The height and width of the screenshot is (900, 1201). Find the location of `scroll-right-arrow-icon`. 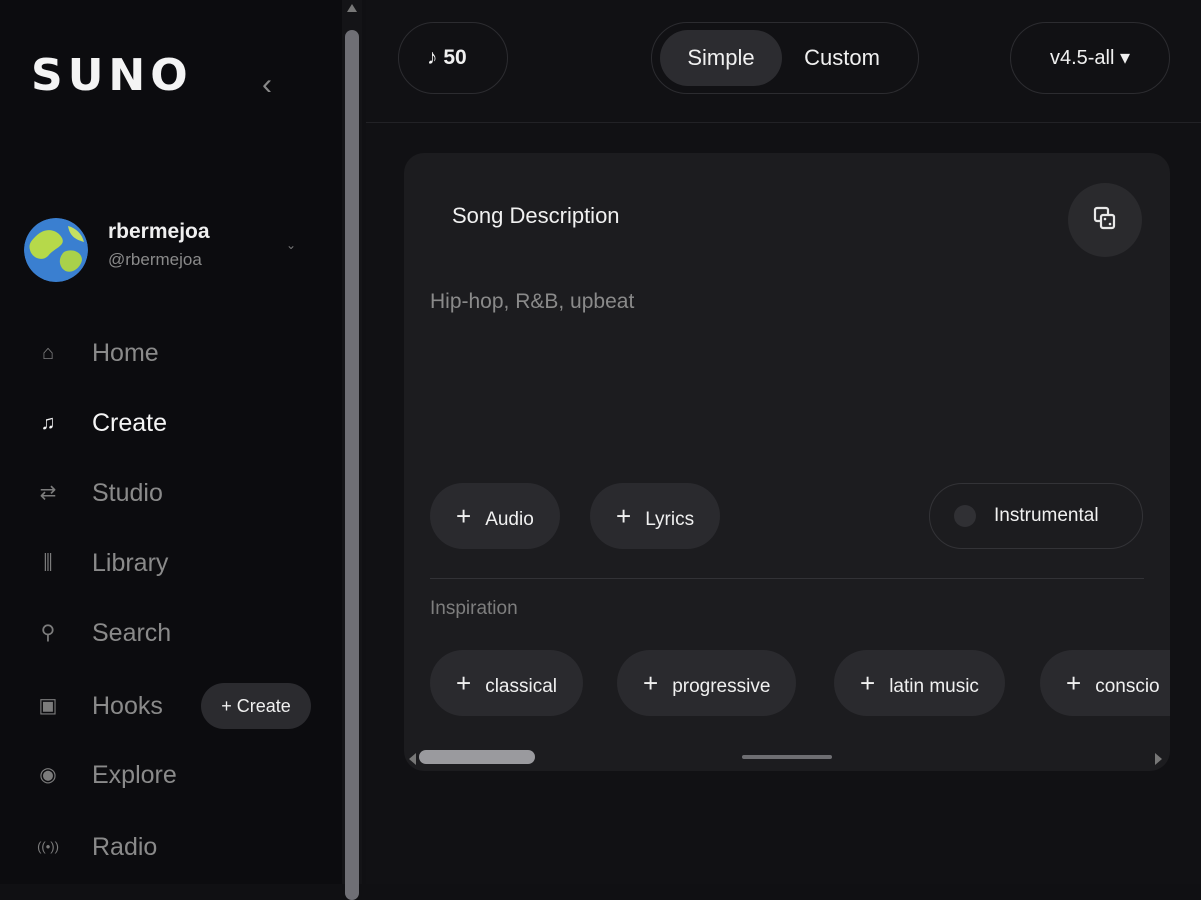

scroll-right-arrow-icon is located at coordinates (1158, 759).